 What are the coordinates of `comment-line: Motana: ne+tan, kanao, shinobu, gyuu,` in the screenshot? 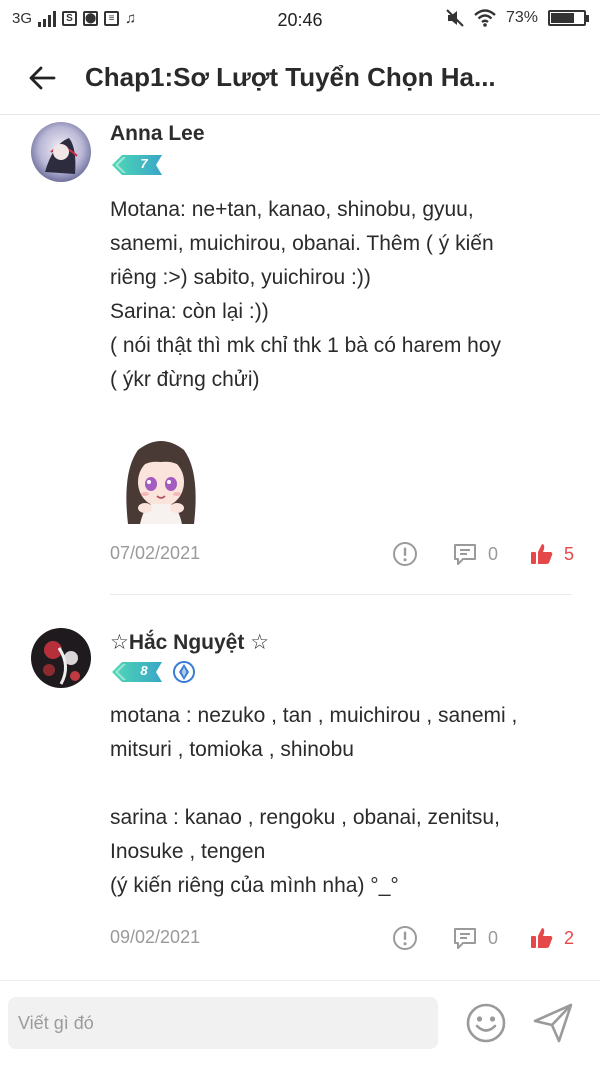 It's located at (292, 209).